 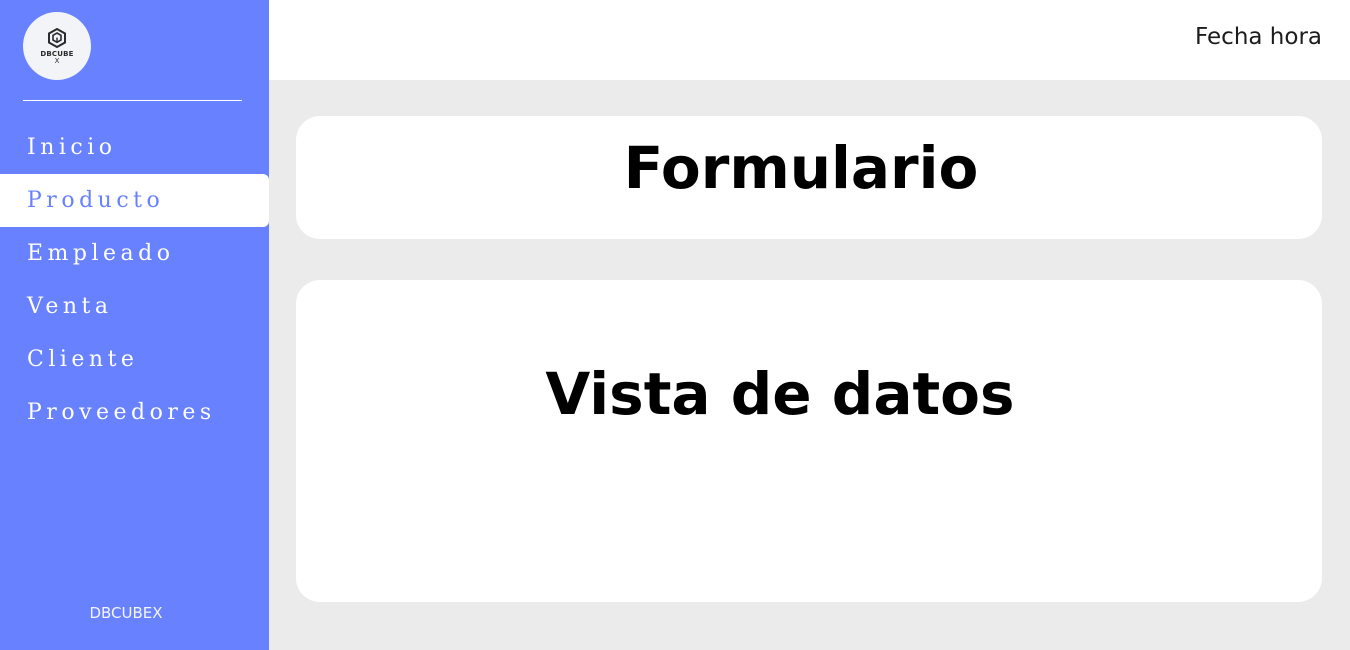 I want to click on sidebar-divider, so click(x=132, y=100).